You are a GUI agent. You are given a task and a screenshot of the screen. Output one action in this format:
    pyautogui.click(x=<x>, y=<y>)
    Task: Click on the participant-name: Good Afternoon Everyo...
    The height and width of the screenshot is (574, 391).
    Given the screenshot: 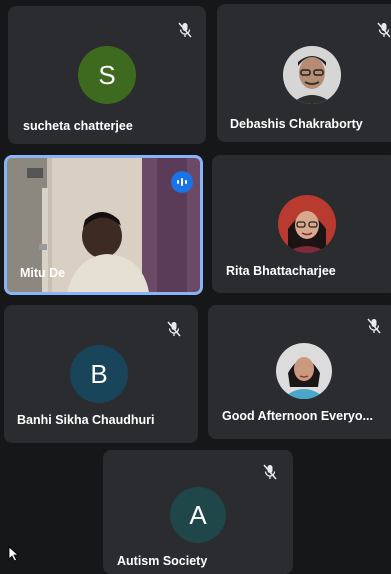 What is the action you would take?
    pyautogui.click(x=297, y=416)
    